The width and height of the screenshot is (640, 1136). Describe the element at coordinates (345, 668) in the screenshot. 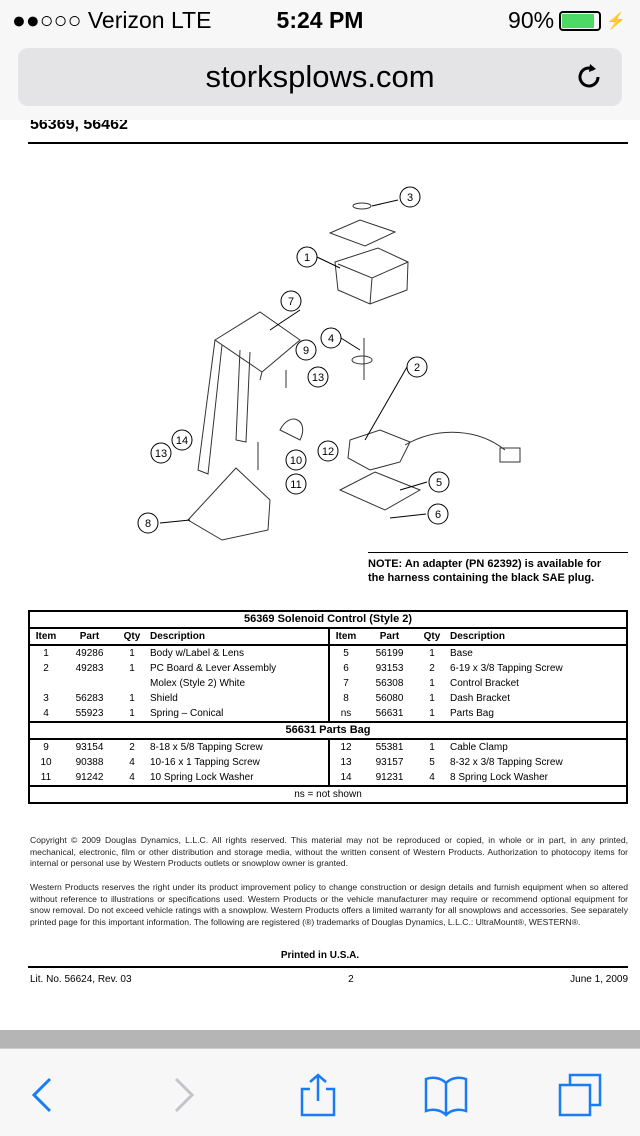

I see `item-cell: 6` at that location.